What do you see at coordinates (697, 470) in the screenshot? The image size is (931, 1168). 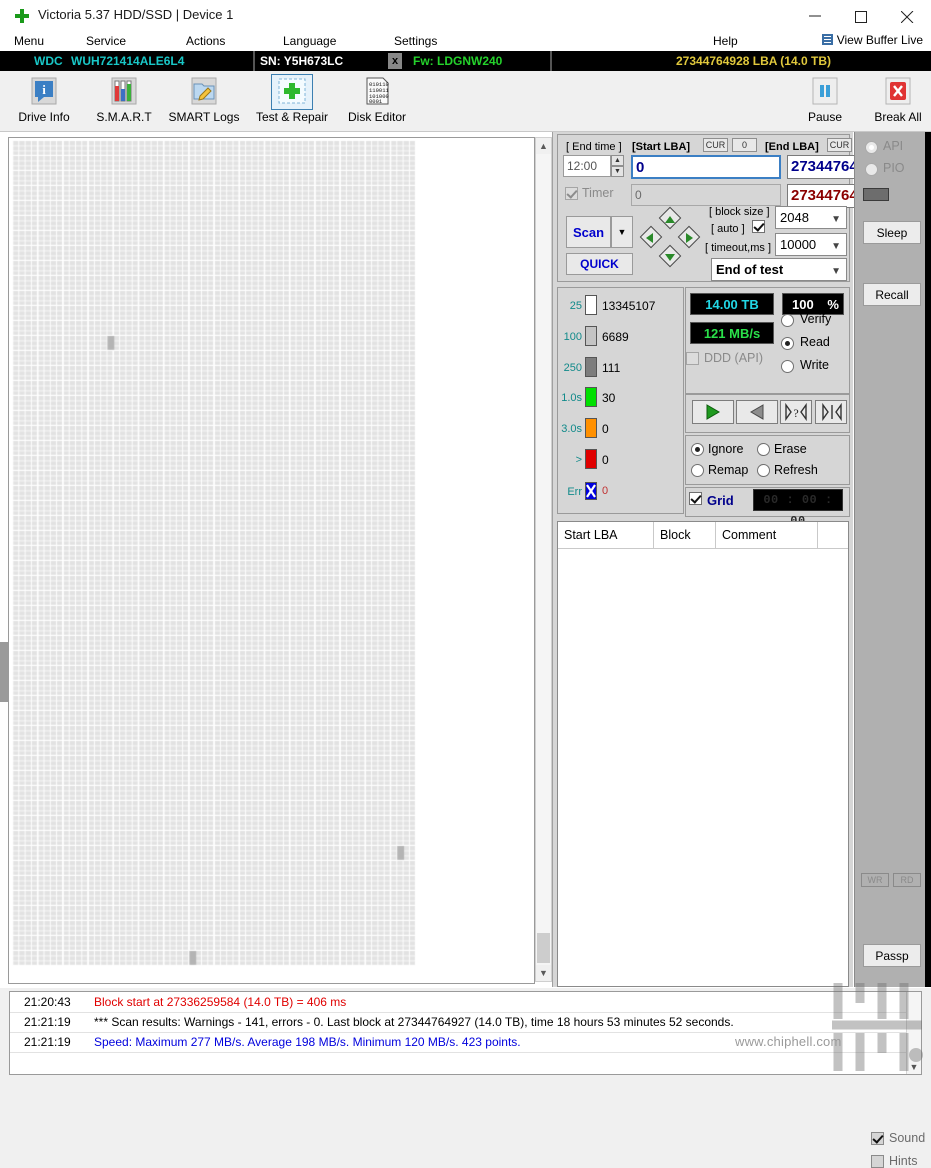 I see `action-remap-radio` at bounding box center [697, 470].